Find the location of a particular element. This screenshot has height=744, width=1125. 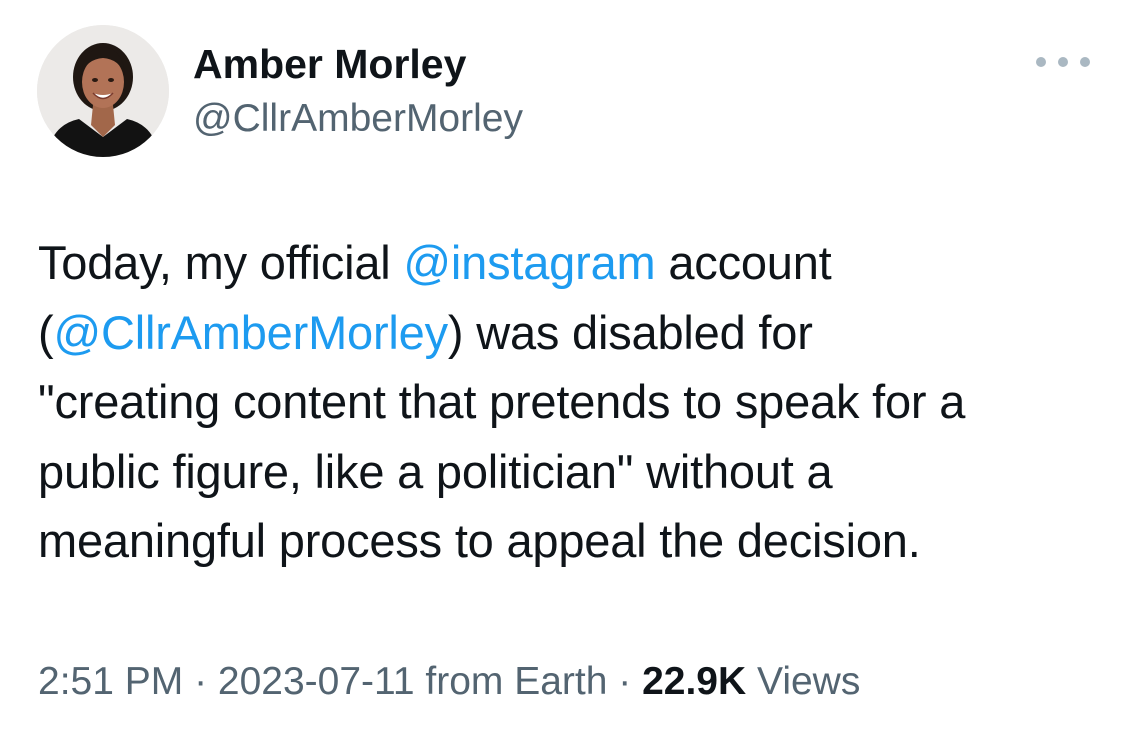

avatar is located at coordinates (103, 91).